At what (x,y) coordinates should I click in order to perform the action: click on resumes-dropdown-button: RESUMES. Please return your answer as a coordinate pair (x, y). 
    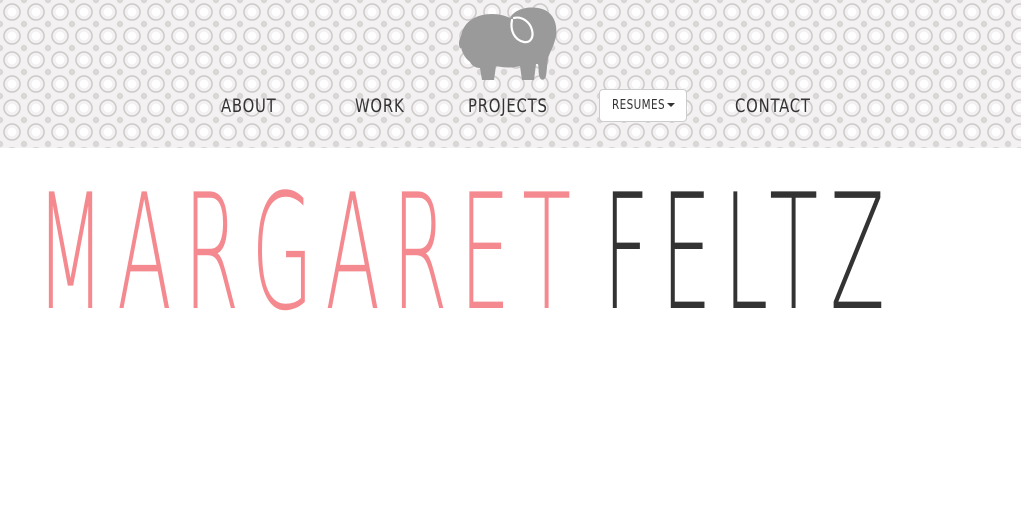
    Looking at the image, I should click on (643, 105).